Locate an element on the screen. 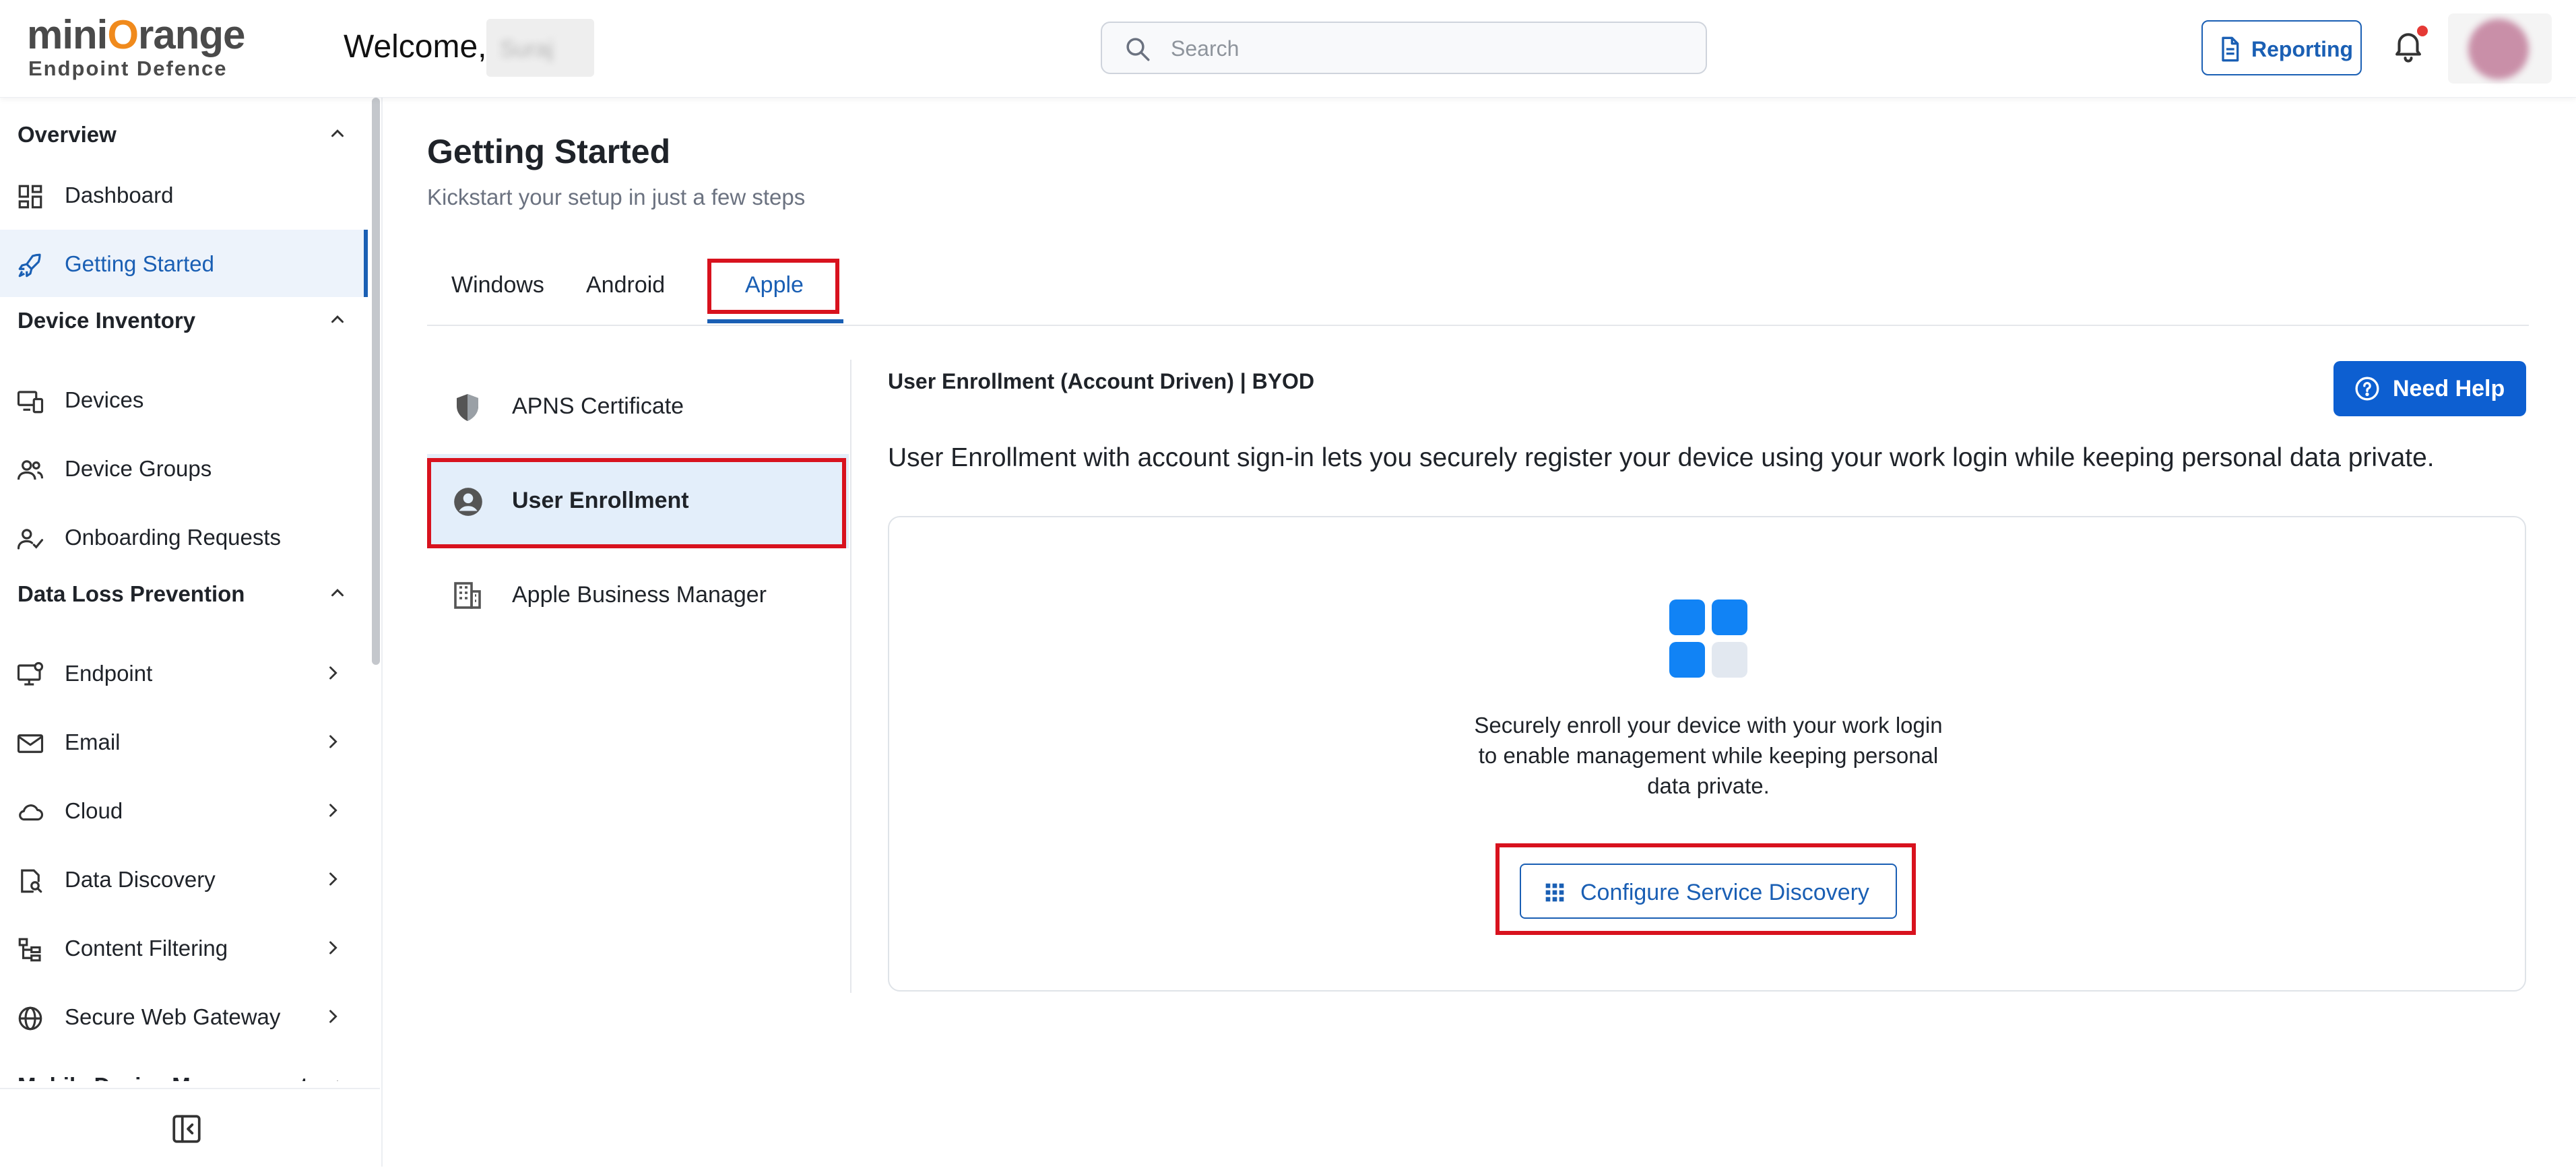  grid-dots-icon is located at coordinates (1555, 892).